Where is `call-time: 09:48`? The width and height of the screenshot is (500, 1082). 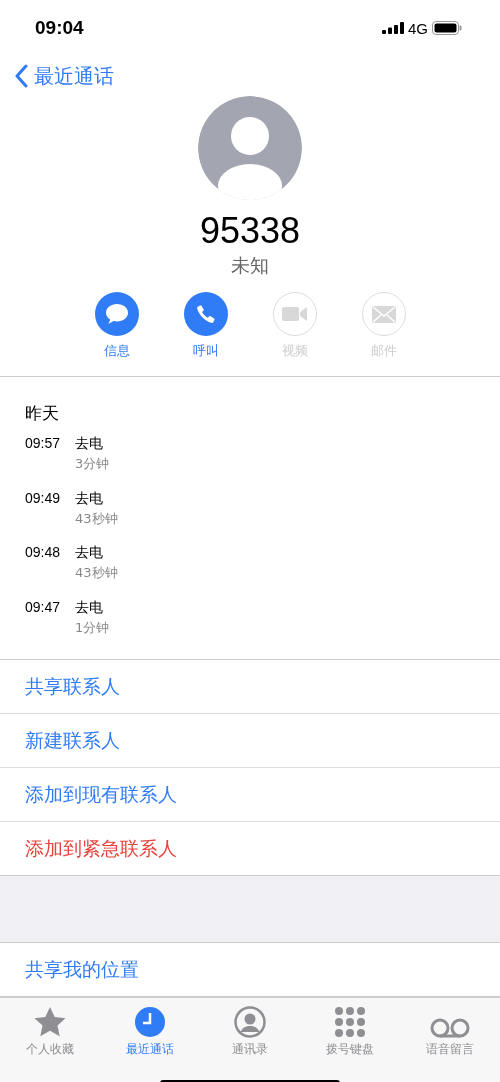
call-time: 09:48 is located at coordinates (43, 552).